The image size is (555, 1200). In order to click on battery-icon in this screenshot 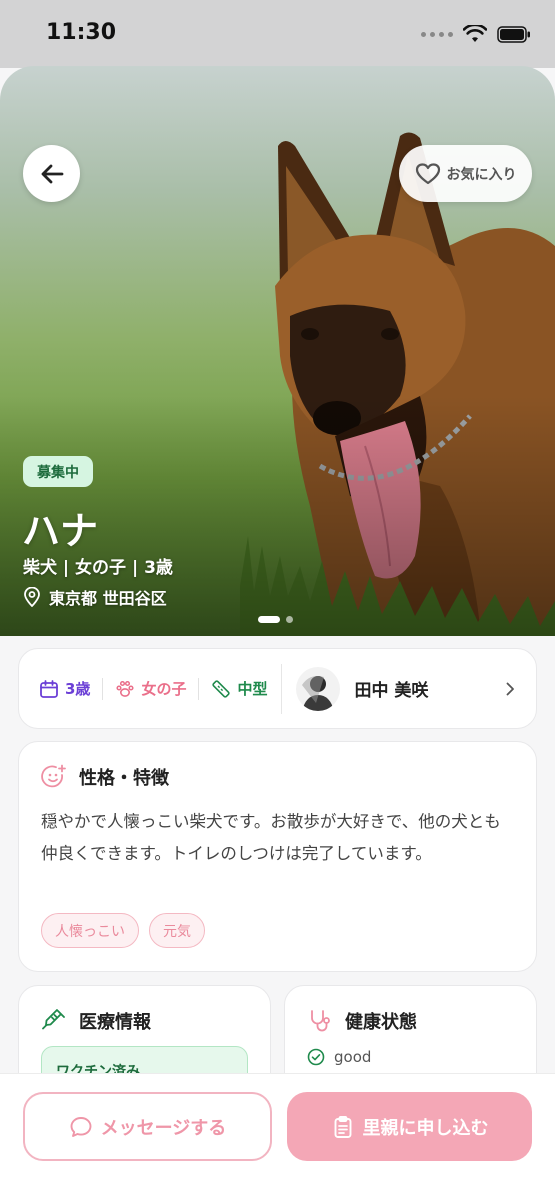, I will do `click(513, 34)`.